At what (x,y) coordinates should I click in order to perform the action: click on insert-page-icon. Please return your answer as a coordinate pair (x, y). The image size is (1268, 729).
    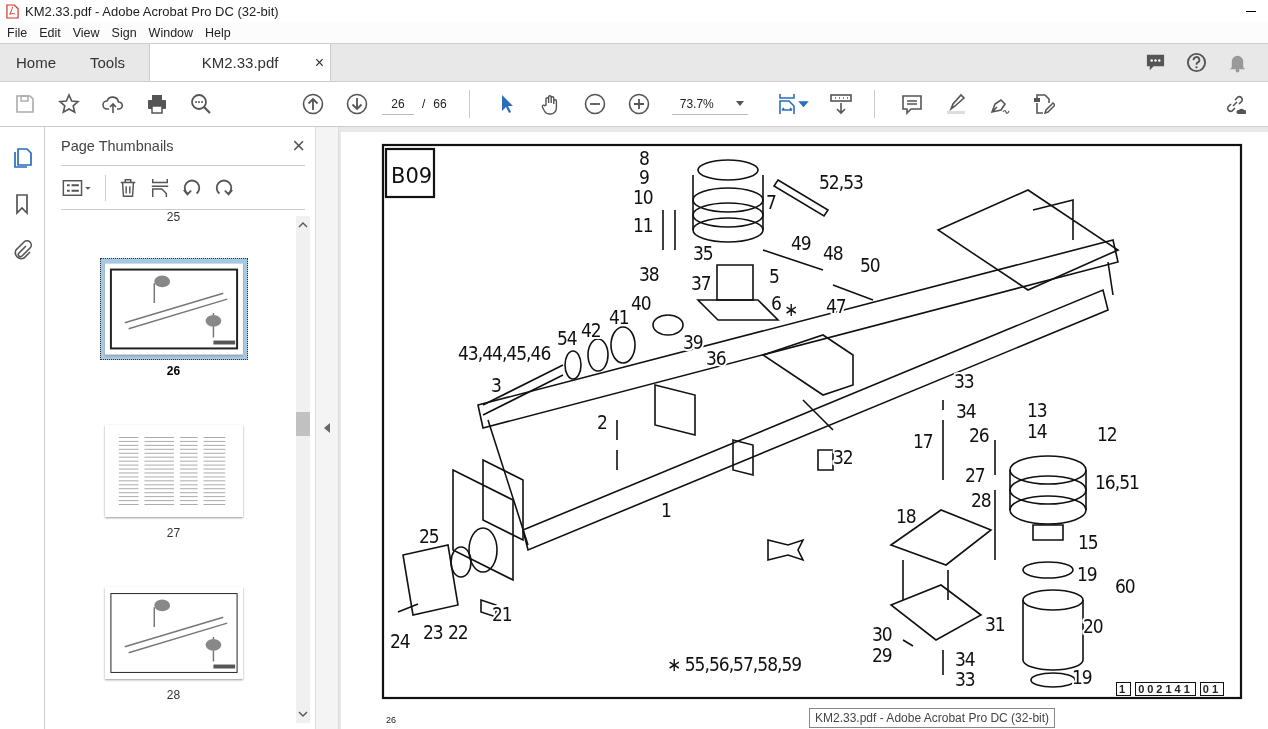
    Looking at the image, I should click on (160, 187).